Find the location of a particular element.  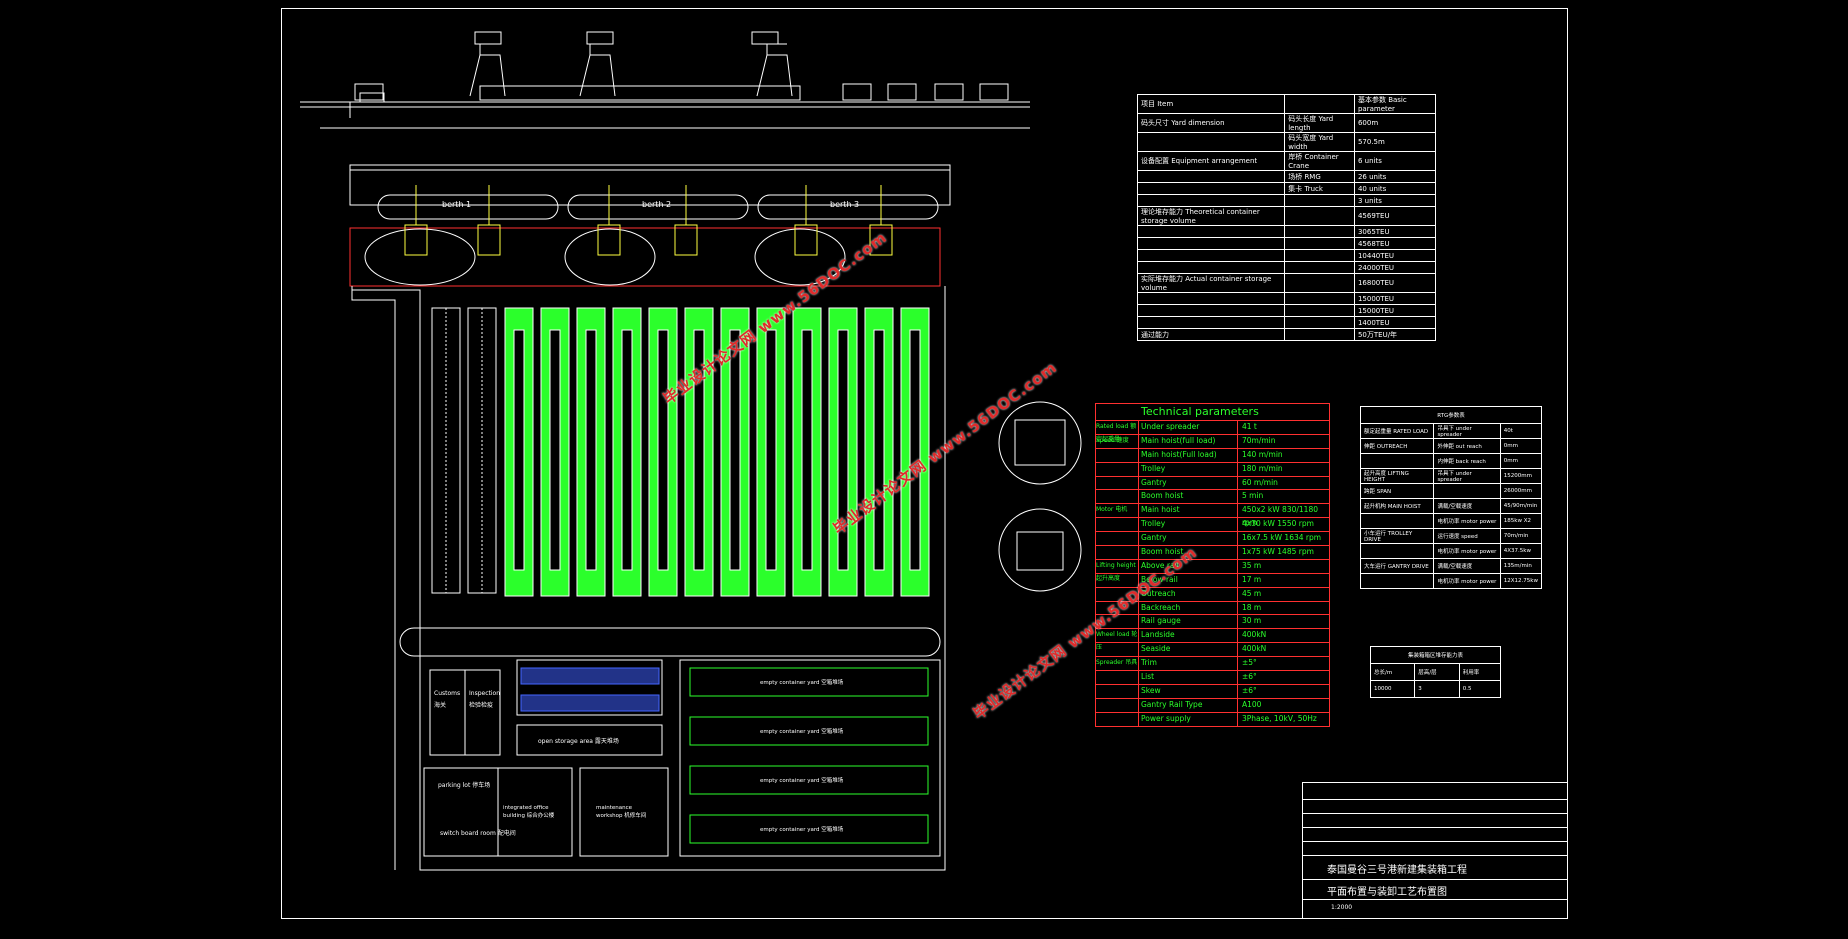

drawing-title: 平面布置与装卸工艺布置图 is located at coordinates (1387, 892).